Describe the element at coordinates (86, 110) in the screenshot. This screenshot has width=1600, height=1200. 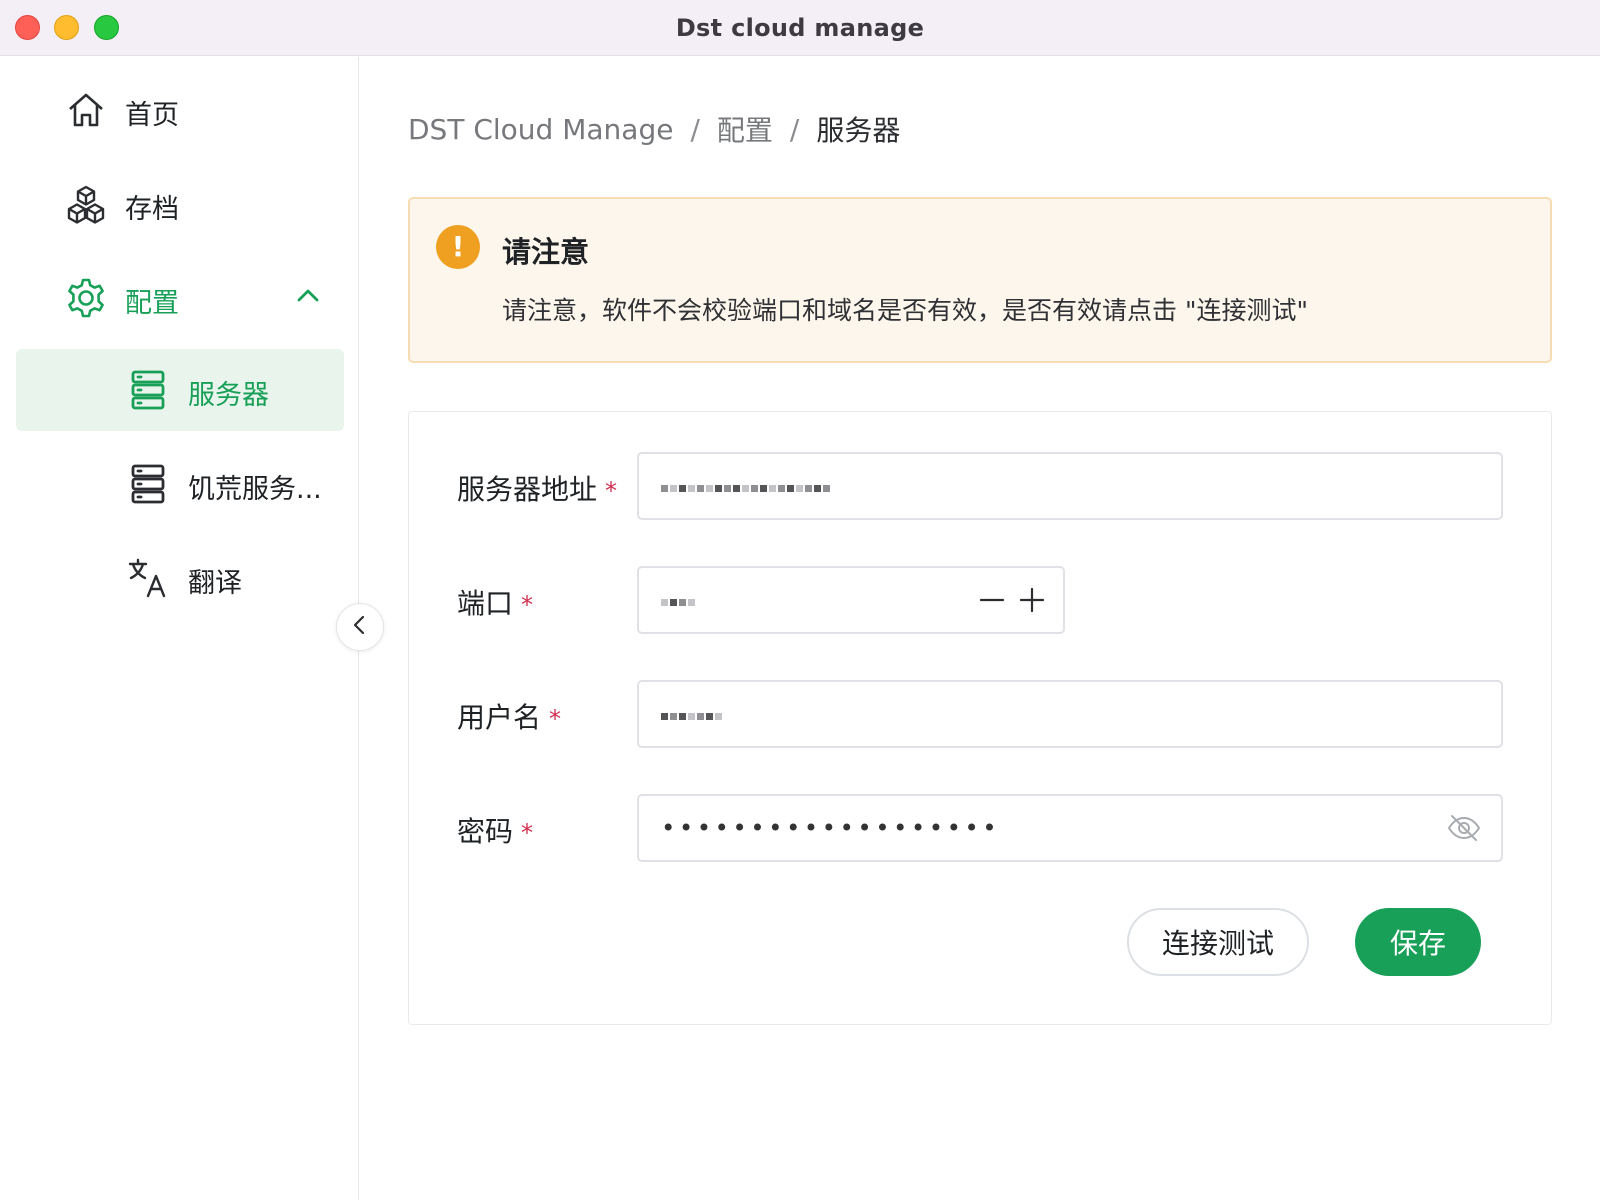
I see `home-icon` at that location.